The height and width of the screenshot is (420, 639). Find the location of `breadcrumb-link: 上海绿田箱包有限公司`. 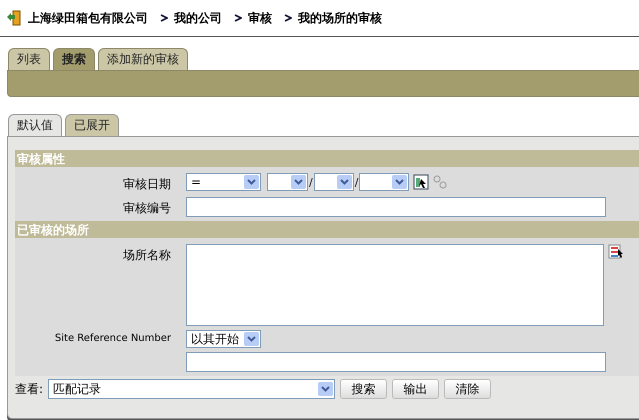

breadcrumb-link: 上海绿田箱包有限公司 is located at coordinates (88, 18).